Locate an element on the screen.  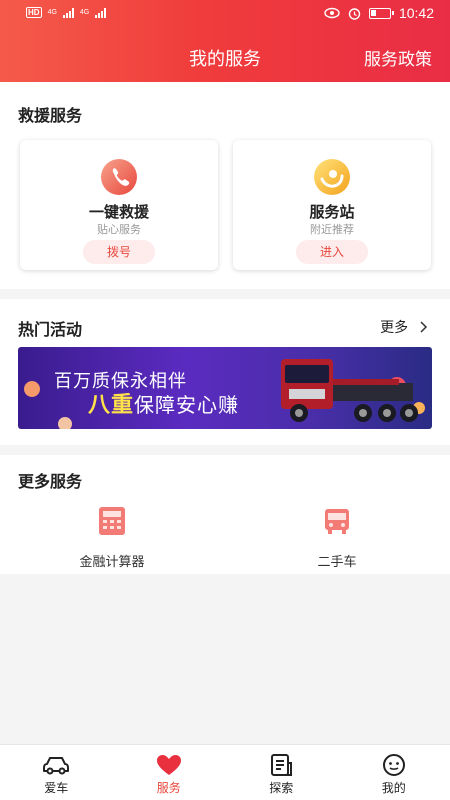
phone-icon is located at coordinates (119, 177).